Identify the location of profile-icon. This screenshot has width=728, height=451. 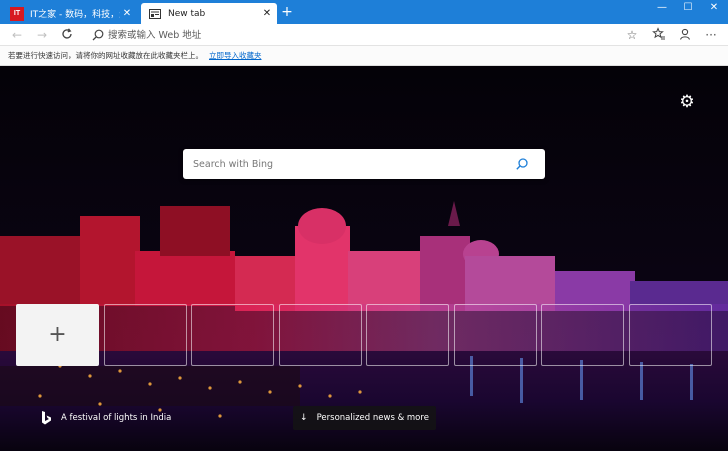
(685, 34).